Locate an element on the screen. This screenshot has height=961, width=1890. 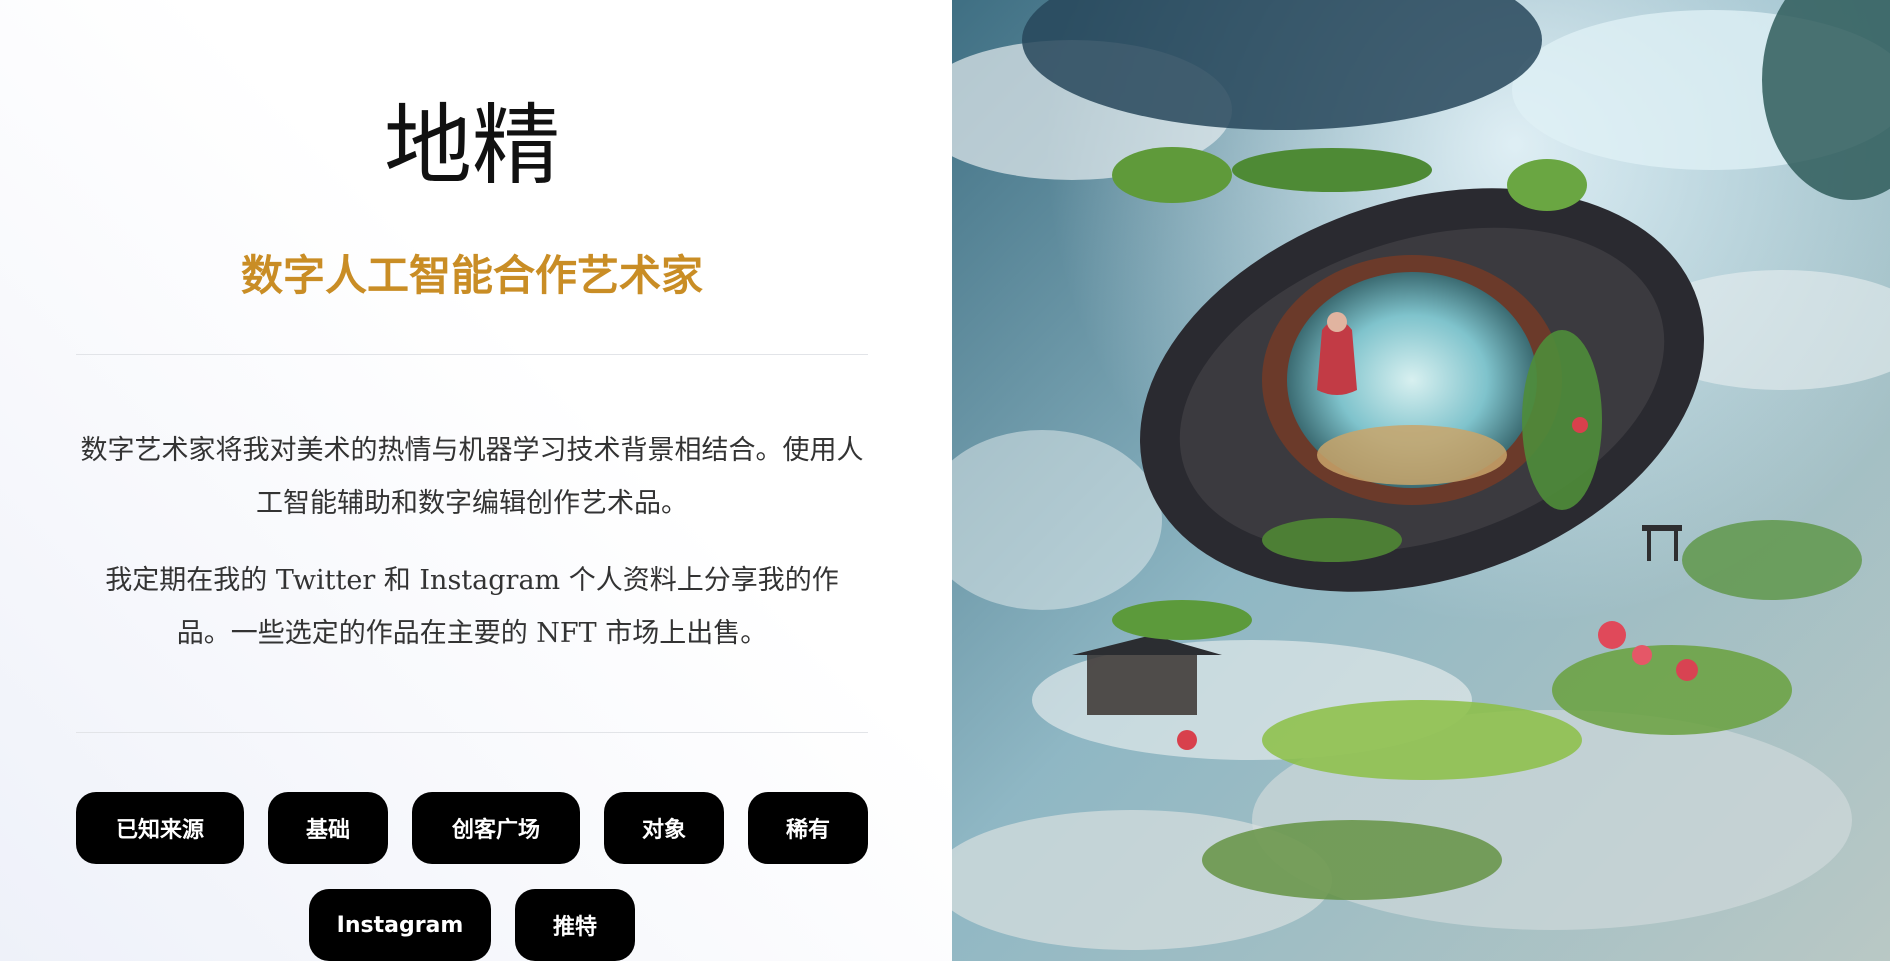
page-subtitle: 数字人工智能合作艺术家 is located at coordinates (471, 275).